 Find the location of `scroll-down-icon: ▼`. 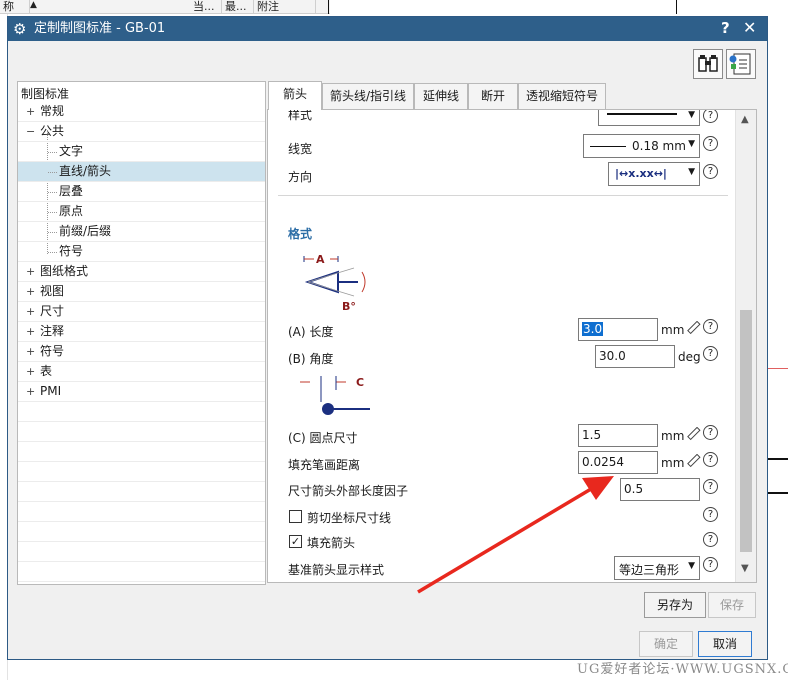

scroll-down-icon: ▼ is located at coordinates (745, 568).